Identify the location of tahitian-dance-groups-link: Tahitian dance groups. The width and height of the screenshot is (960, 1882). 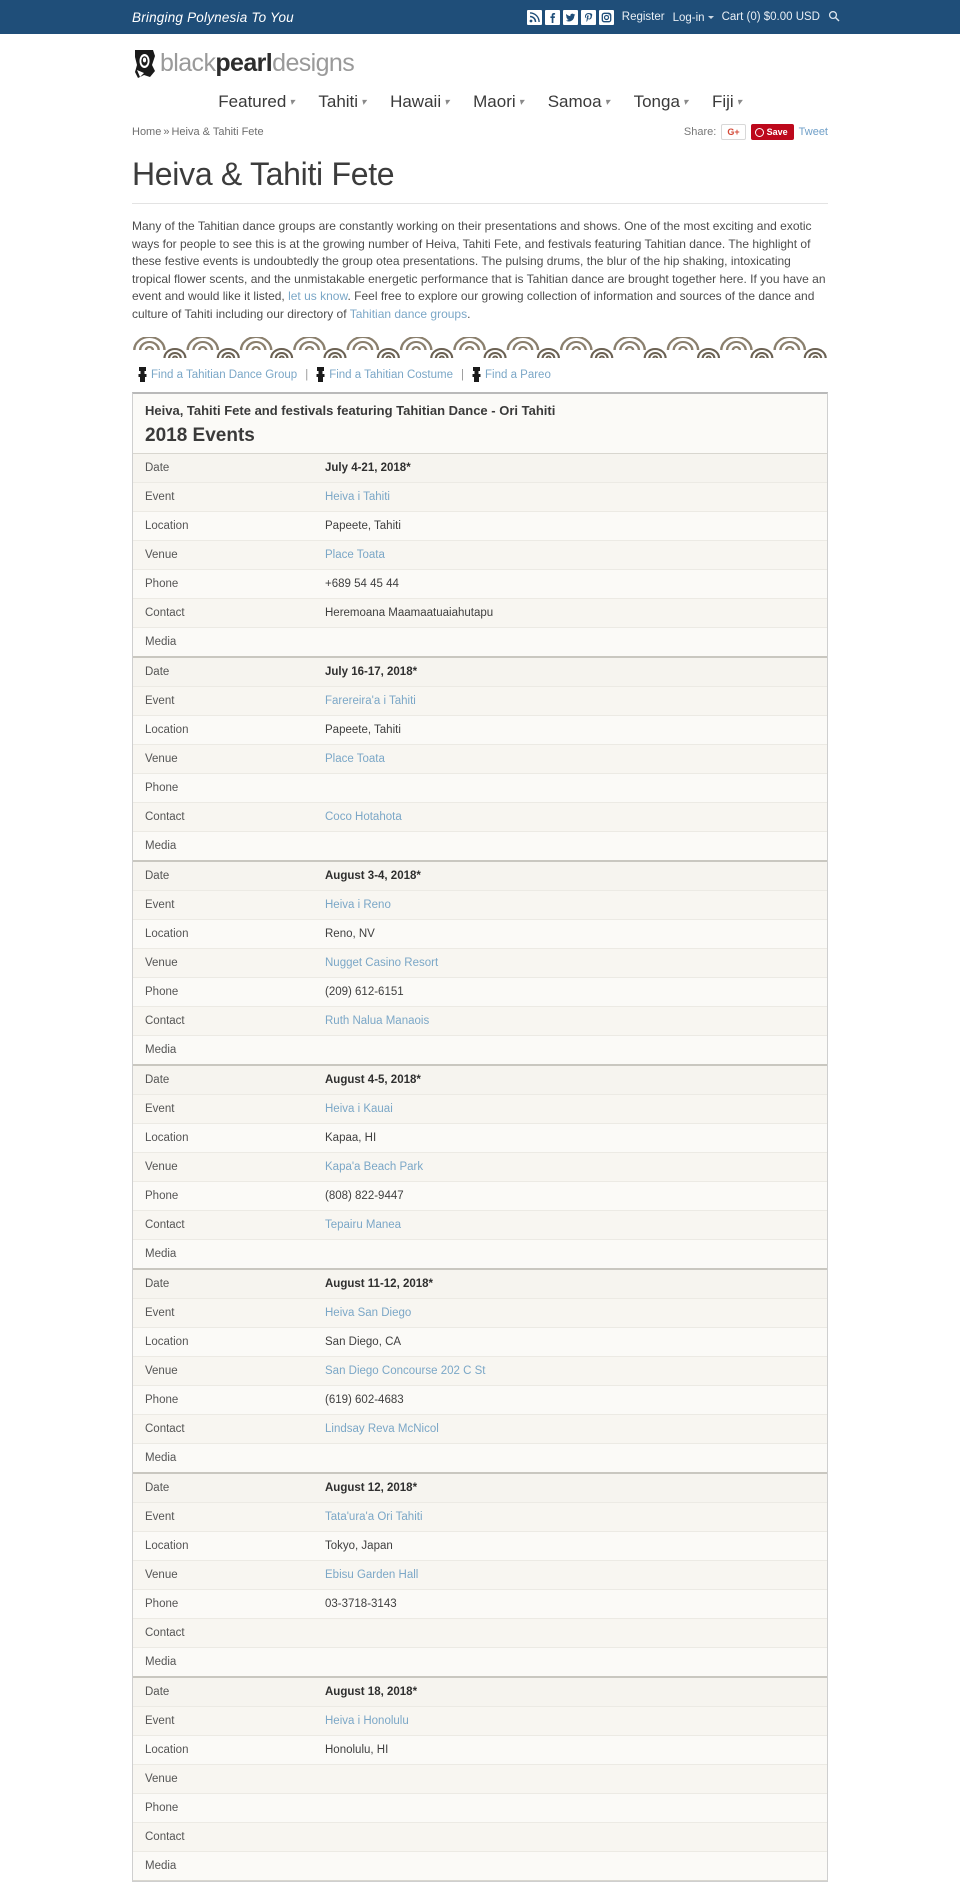
(408, 314).